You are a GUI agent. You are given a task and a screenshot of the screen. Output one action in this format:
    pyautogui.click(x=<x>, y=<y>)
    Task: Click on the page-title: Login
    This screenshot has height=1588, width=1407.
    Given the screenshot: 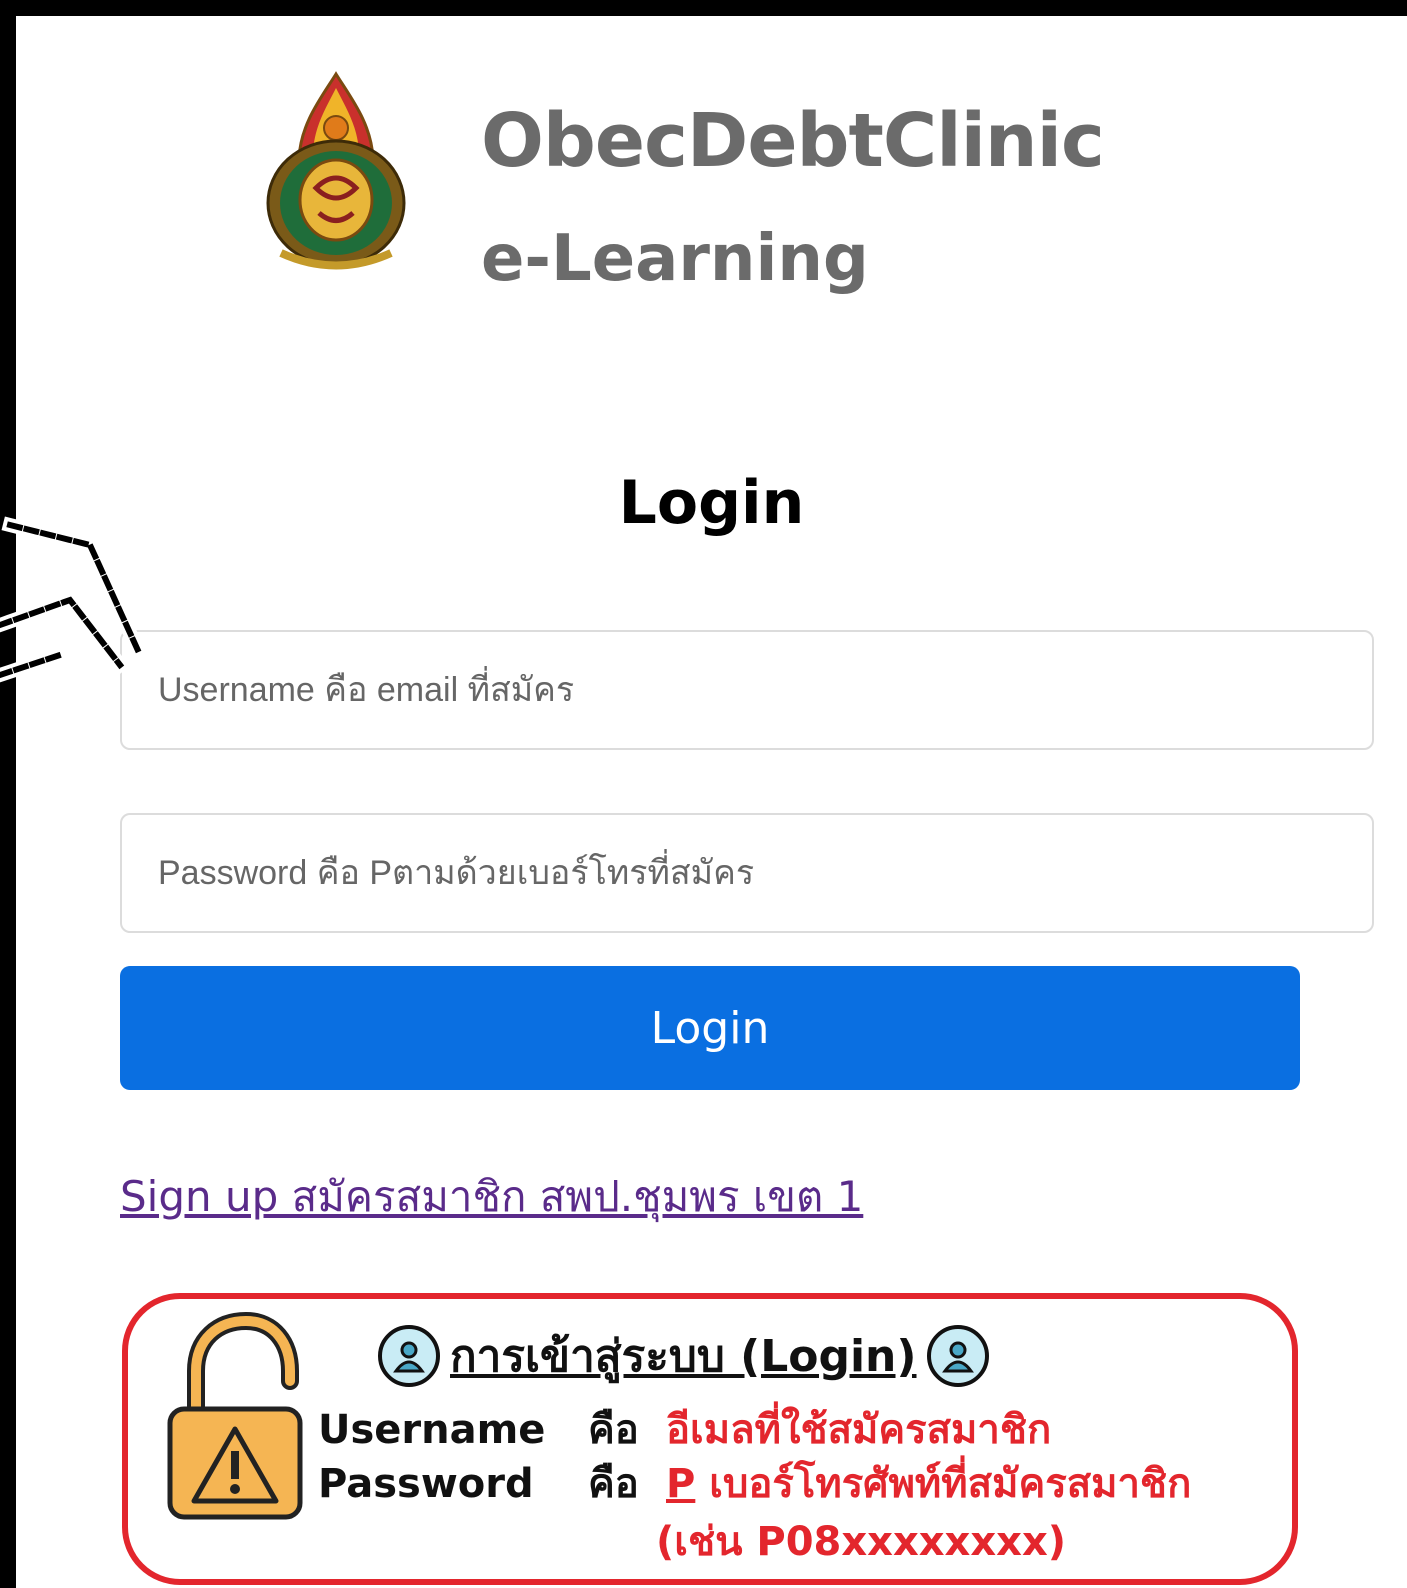 What is the action you would take?
    pyautogui.click(x=711, y=503)
    